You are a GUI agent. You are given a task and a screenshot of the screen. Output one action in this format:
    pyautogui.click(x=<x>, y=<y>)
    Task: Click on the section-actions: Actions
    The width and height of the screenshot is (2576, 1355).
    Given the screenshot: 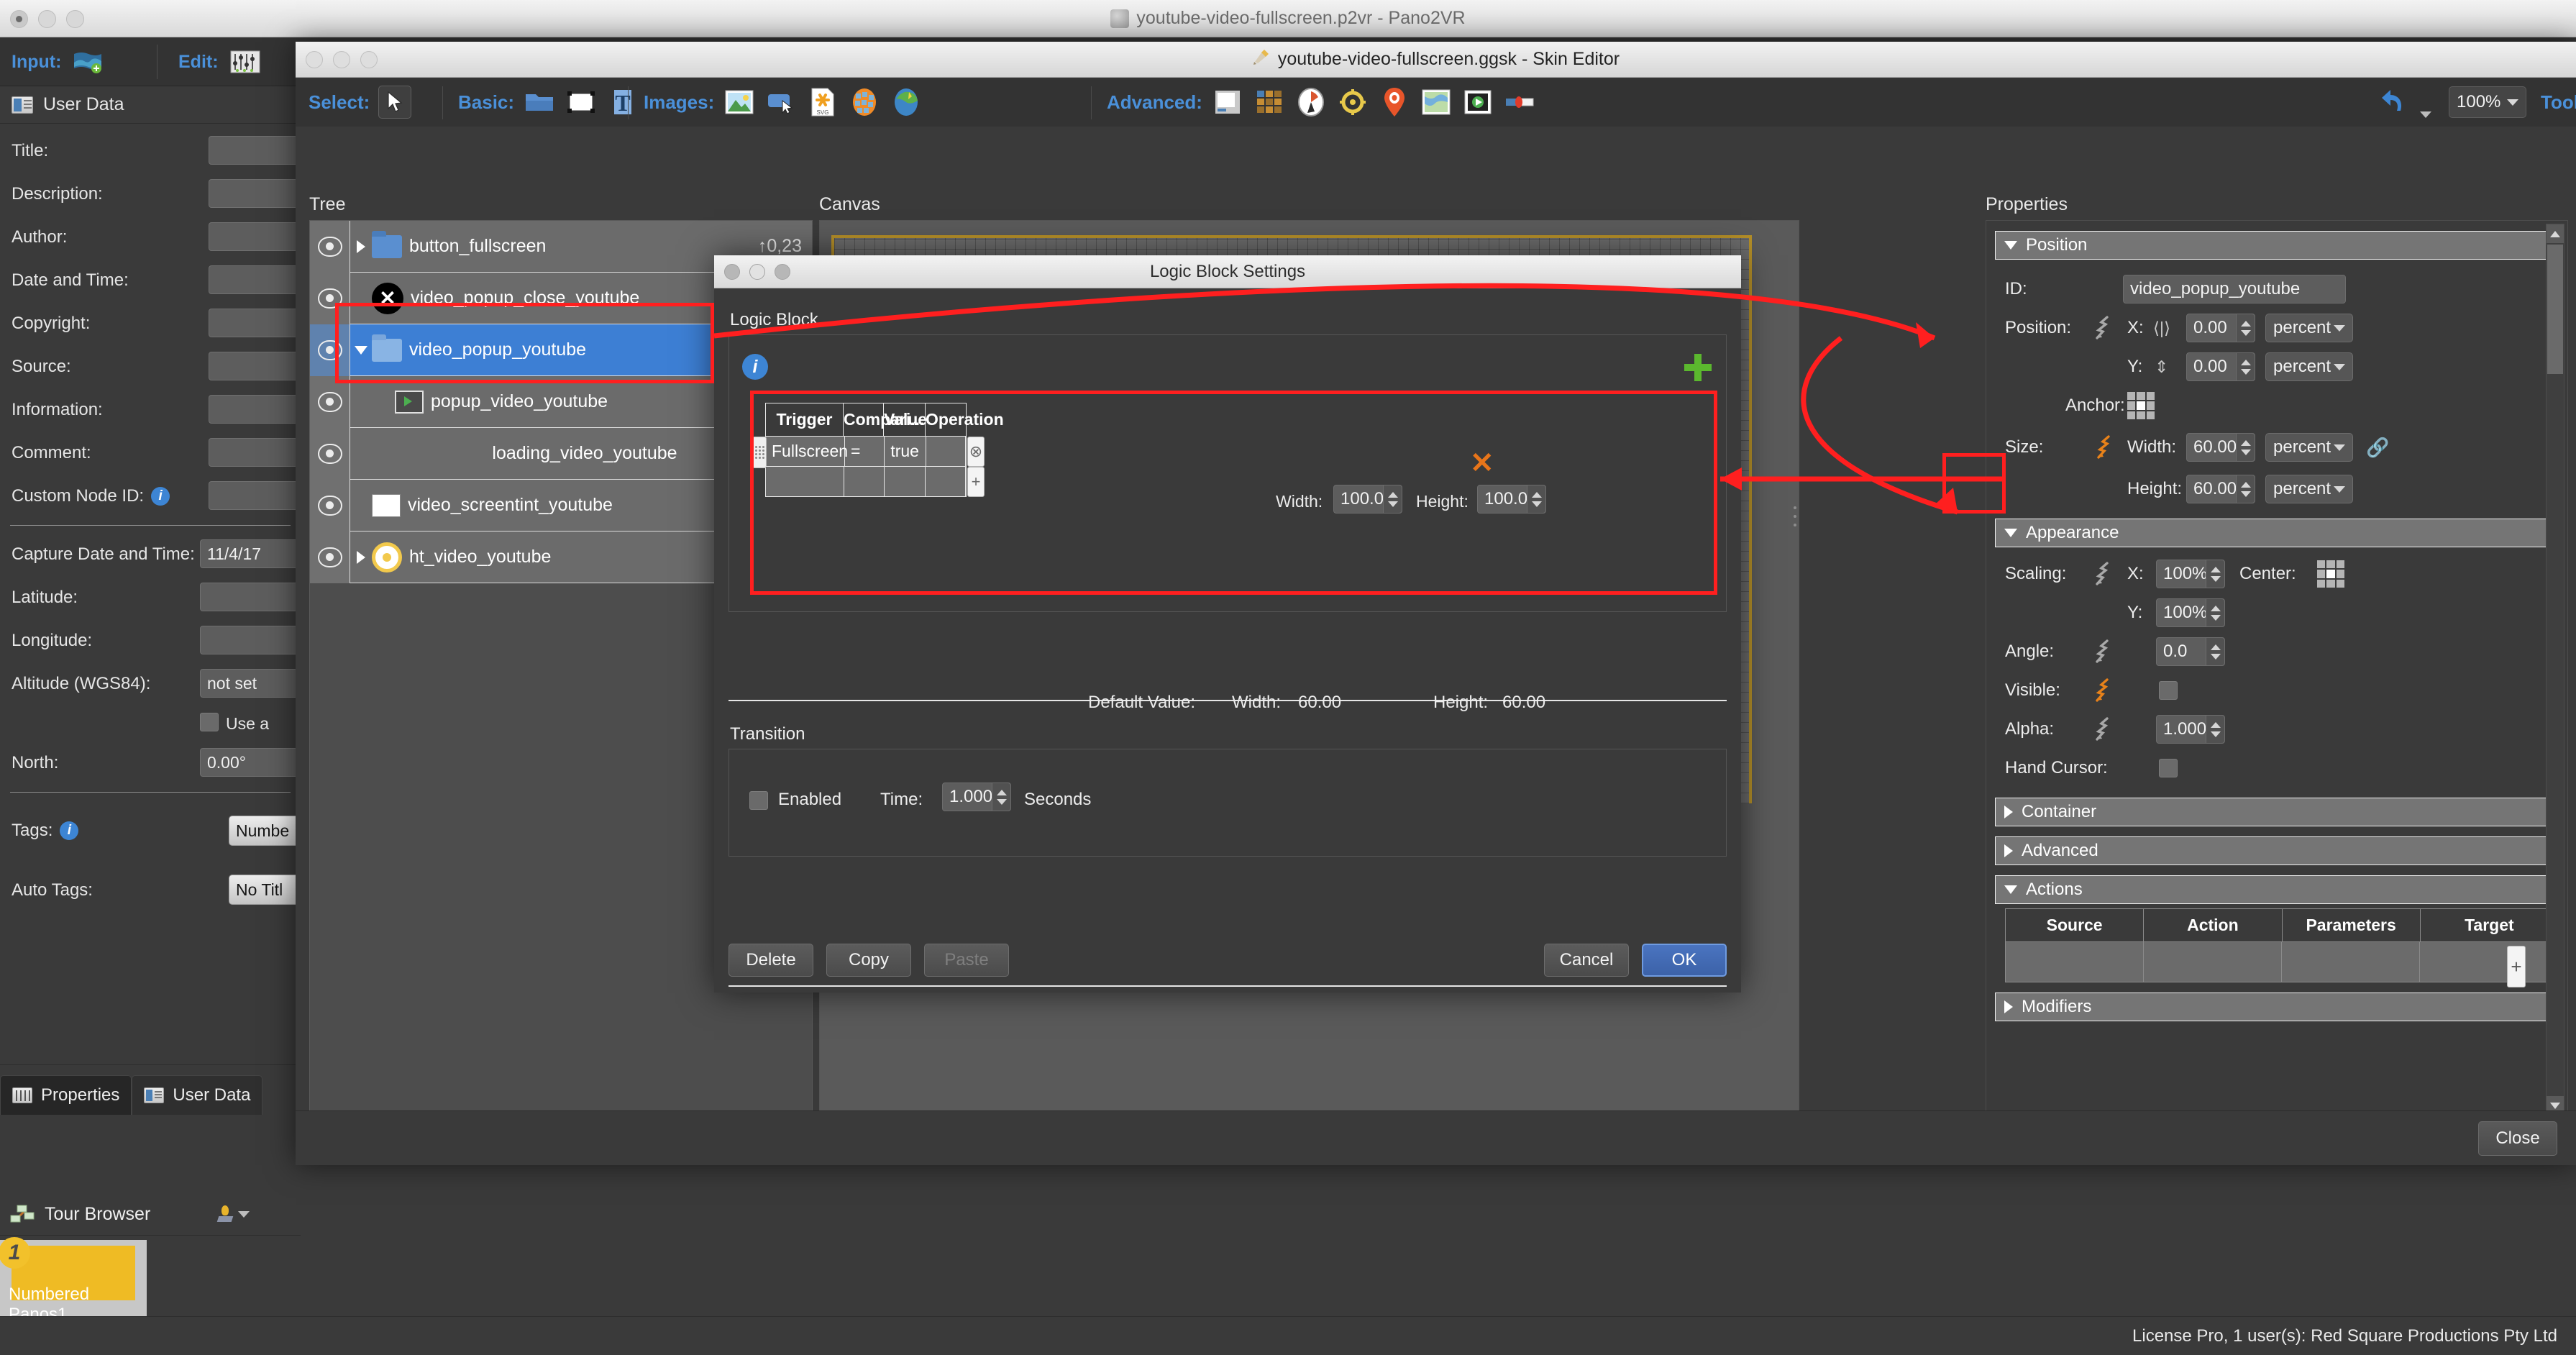 What is the action you would take?
    pyautogui.click(x=2277, y=890)
    